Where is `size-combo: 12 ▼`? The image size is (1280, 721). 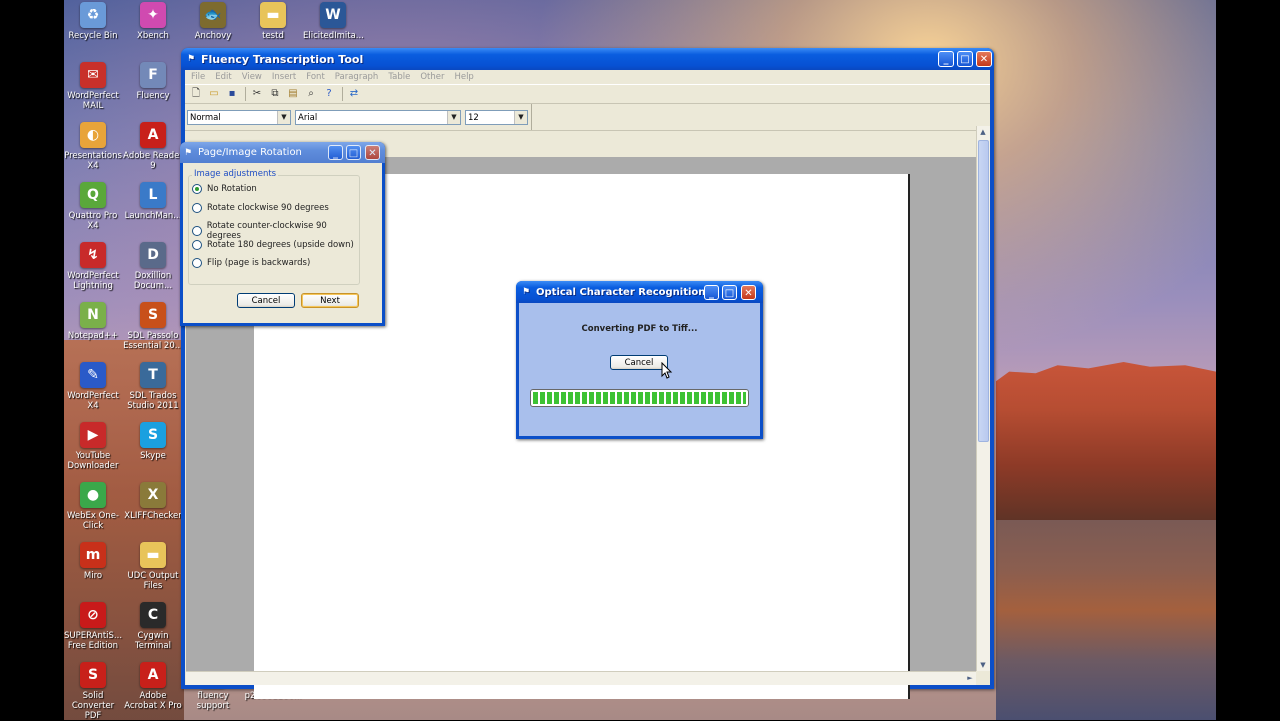 size-combo: 12 ▼ is located at coordinates (496, 117).